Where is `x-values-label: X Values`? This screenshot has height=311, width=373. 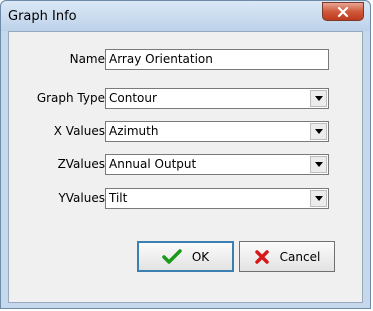
x-values-label: X Values is located at coordinates (79, 131).